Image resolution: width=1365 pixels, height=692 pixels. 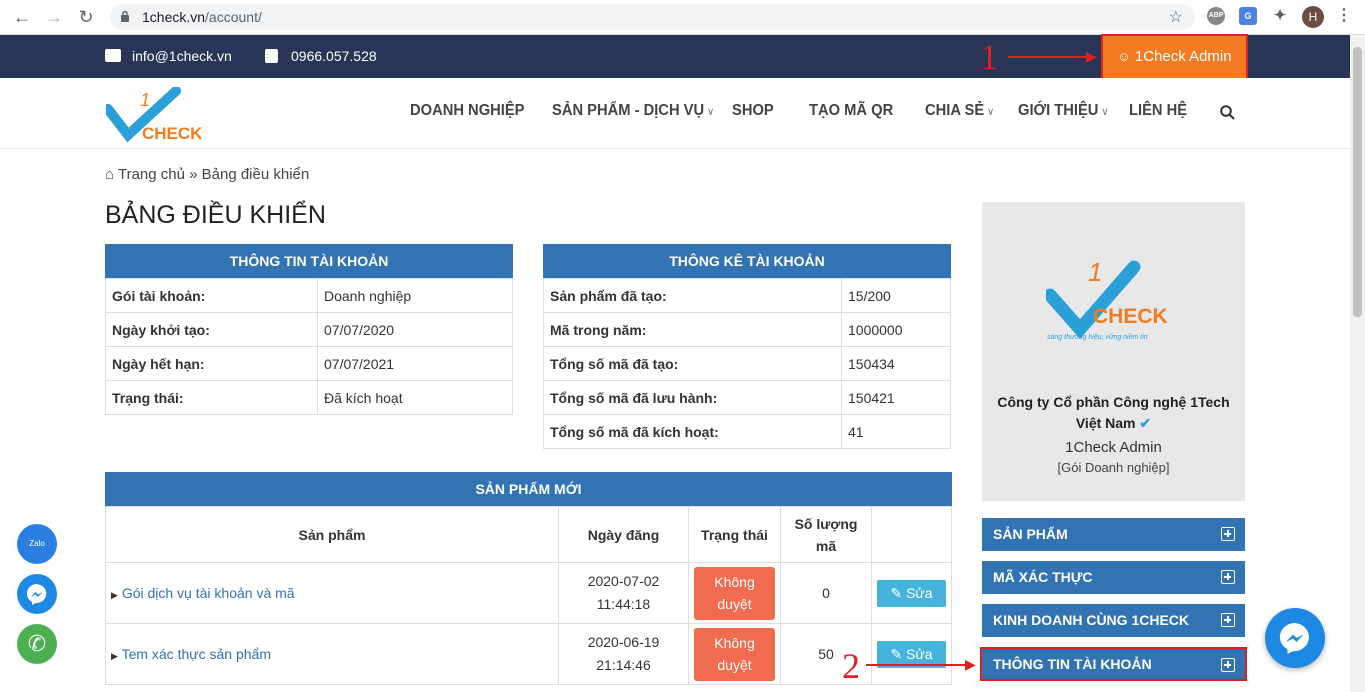 What do you see at coordinates (110, 174) in the screenshot?
I see `home-icon: ⌂` at bounding box center [110, 174].